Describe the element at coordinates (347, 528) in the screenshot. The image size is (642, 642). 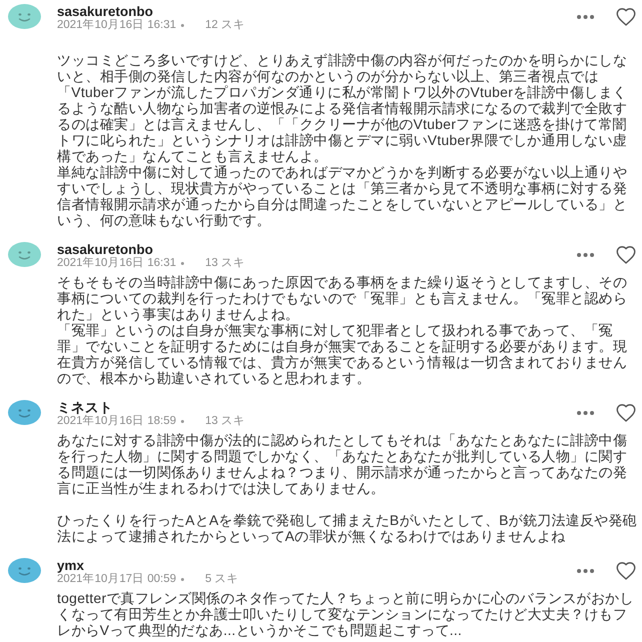
I see `comment-text: ひったくりを行ったAとAを拳銃で発砲して捕まえたBがいたとして、Bが銃刀法違反や発砲法によって逮捕されたからといってAの罪状が無くなるわけではありませんよね` at that location.